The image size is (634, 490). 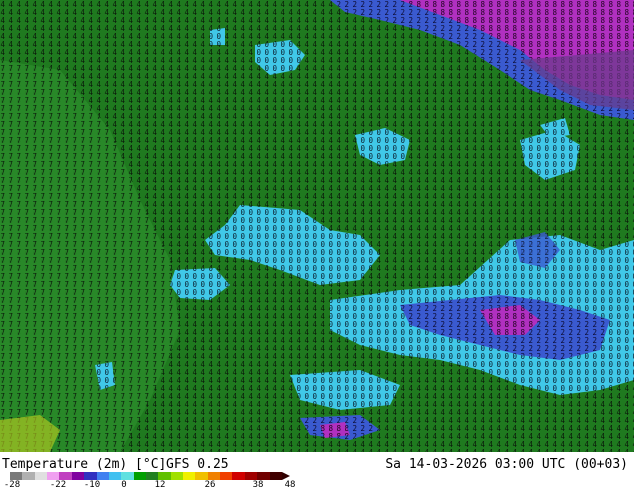 What do you see at coordinates (58, 485) in the screenshot?
I see `legend-tick-label: -22` at bounding box center [58, 485].